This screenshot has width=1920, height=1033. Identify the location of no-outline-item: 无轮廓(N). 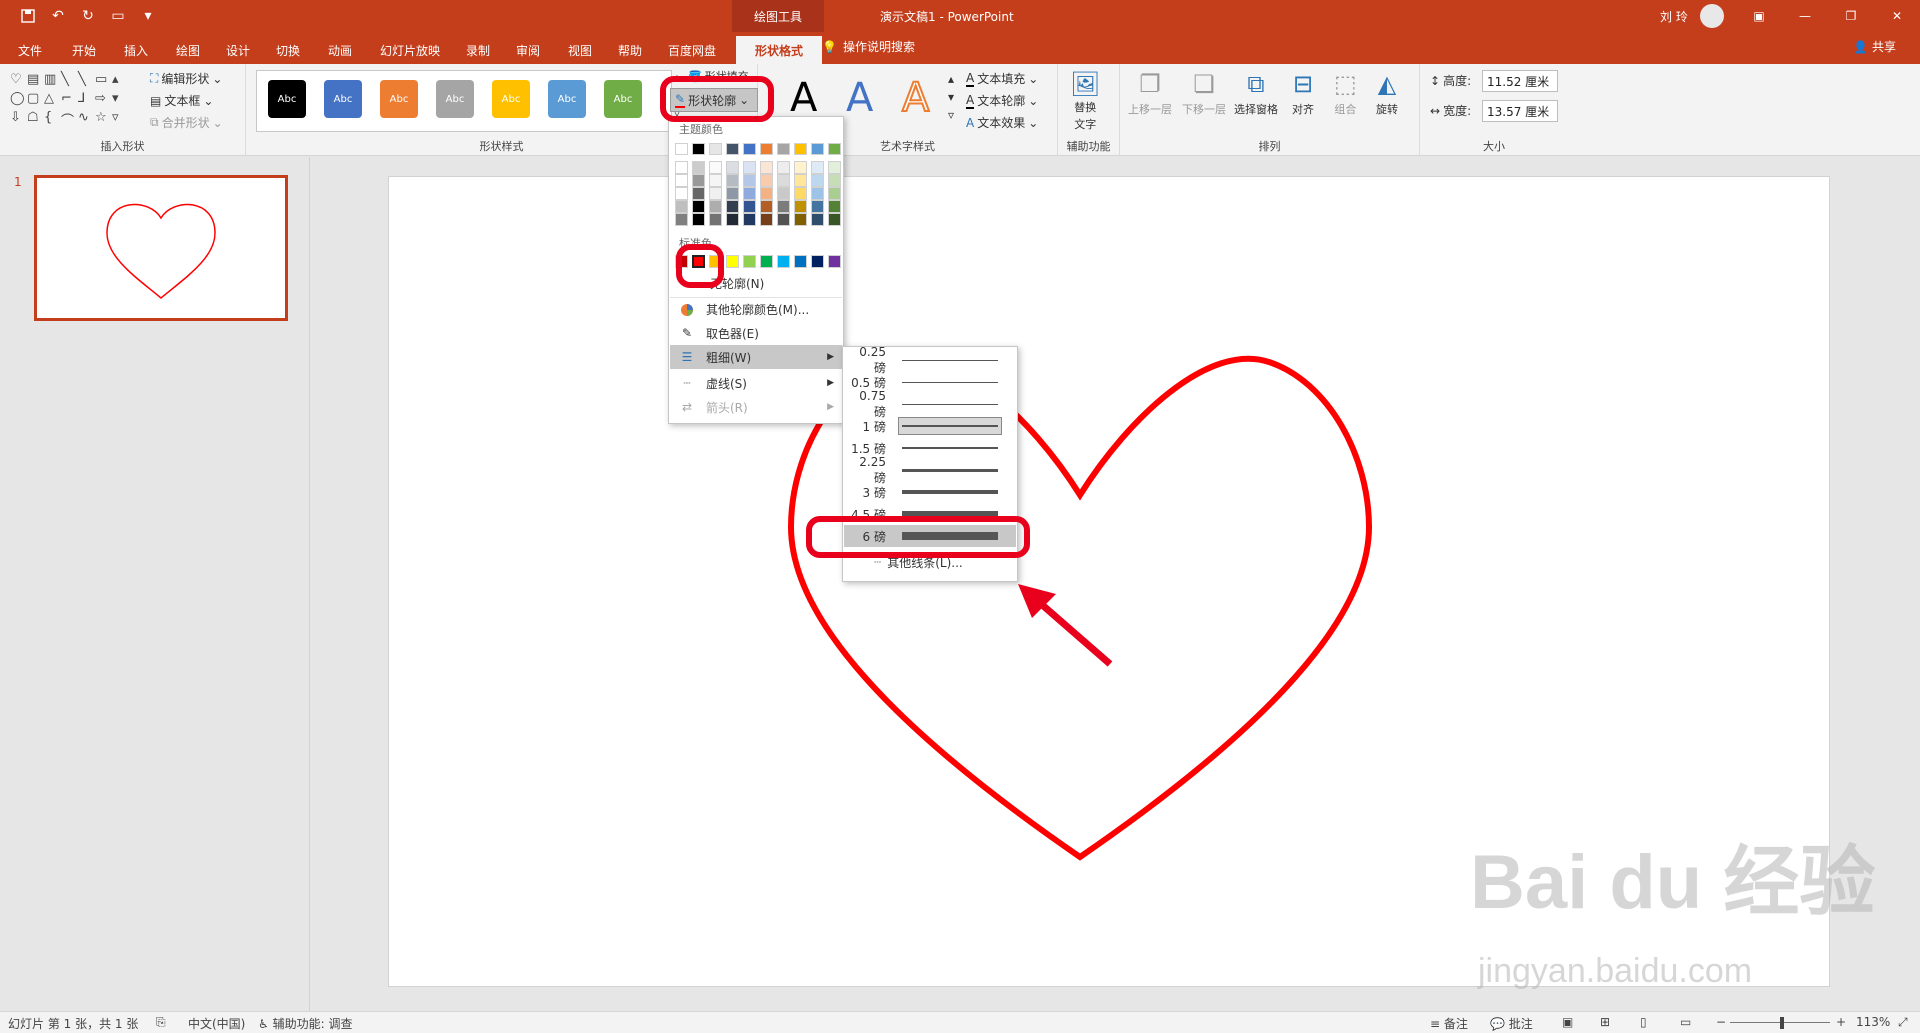
(756, 283).